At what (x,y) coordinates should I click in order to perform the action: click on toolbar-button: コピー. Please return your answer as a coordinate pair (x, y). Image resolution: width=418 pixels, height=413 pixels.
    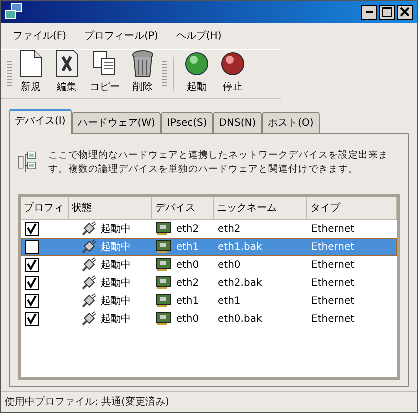
    Looking at the image, I should click on (105, 71).